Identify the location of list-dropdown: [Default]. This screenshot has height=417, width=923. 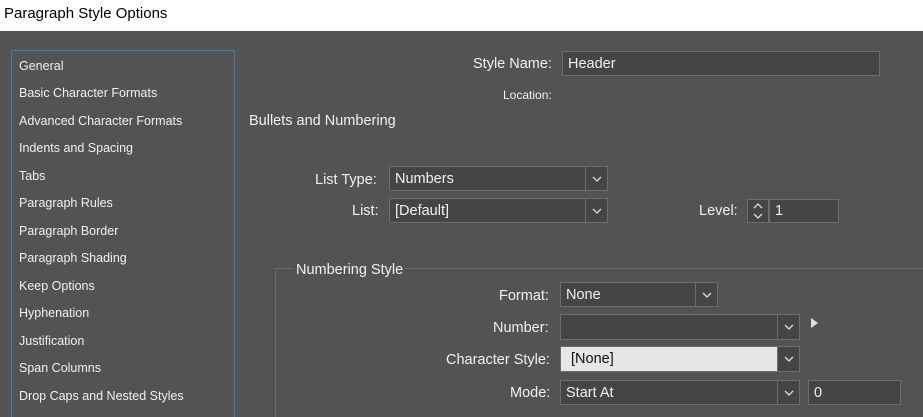
(498, 210).